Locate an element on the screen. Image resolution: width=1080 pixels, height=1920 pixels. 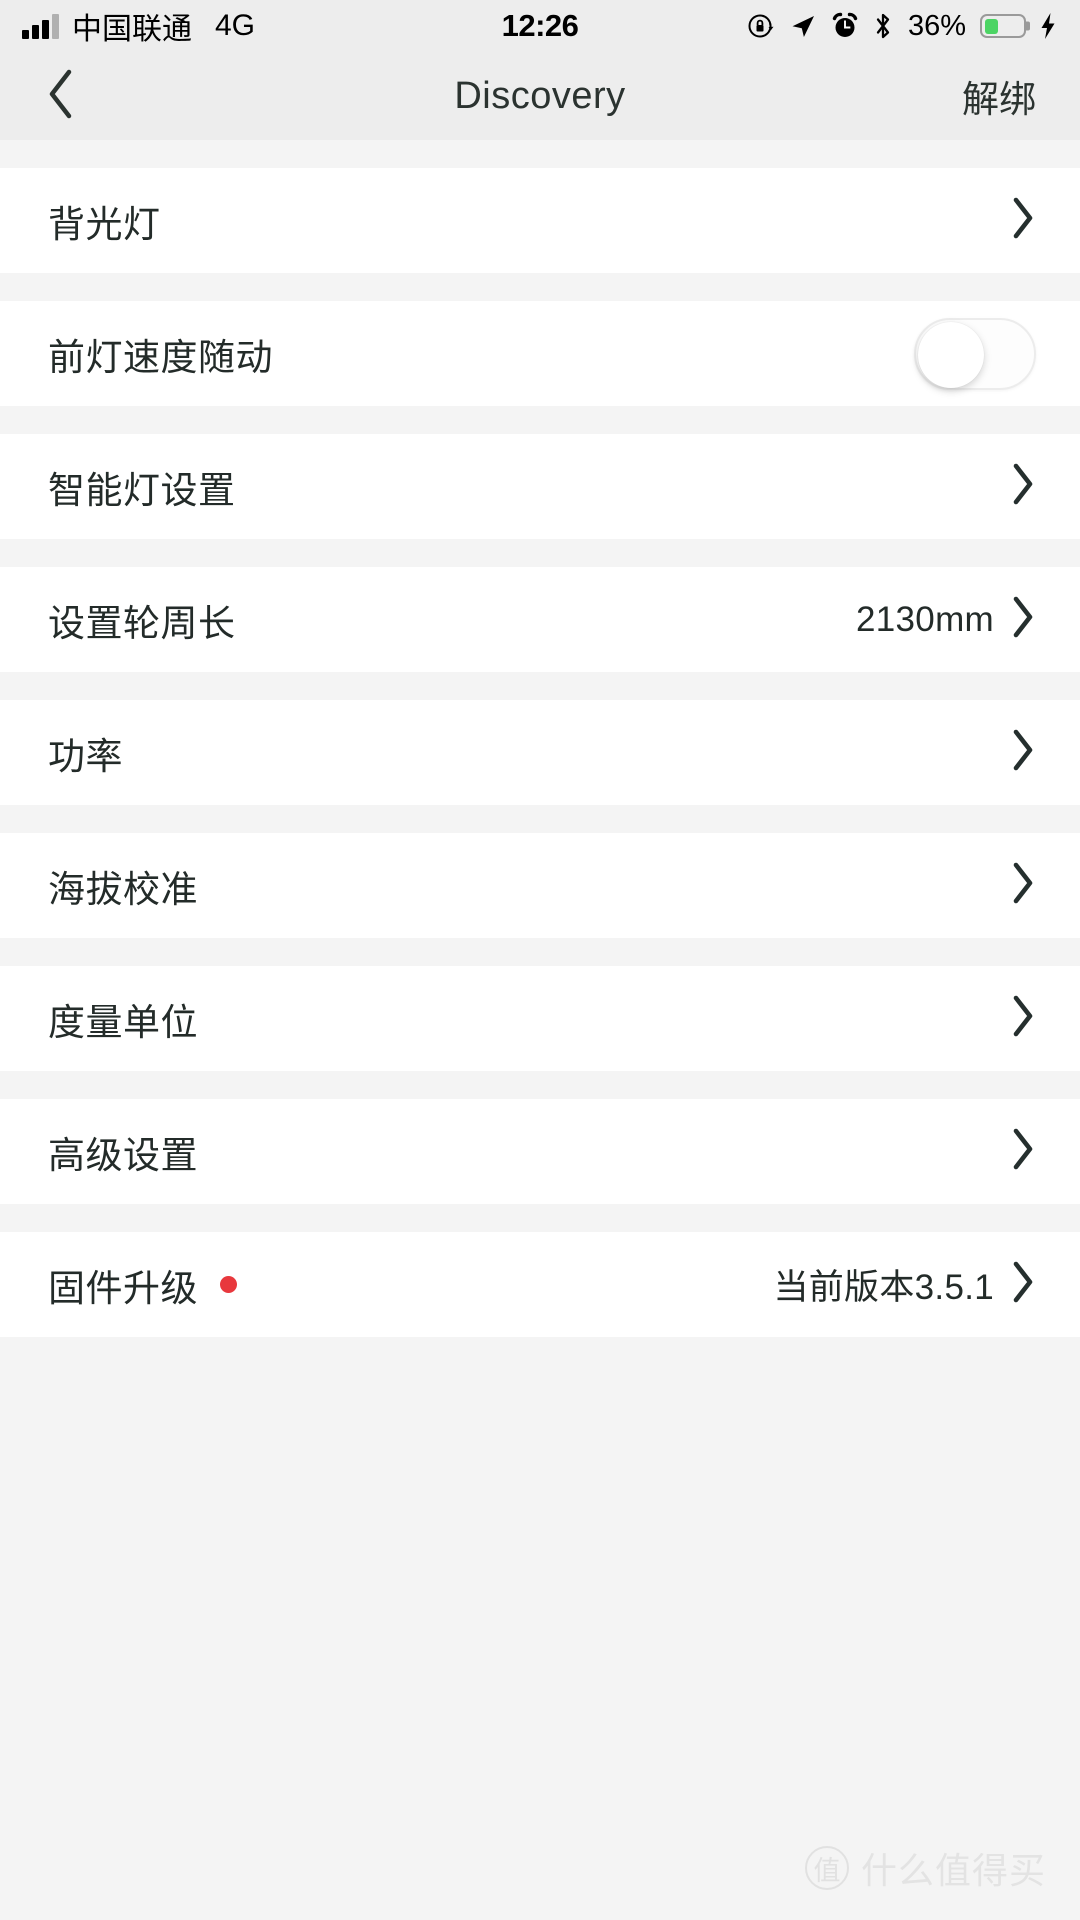
row-label: 前灯速度随动 is located at coordinates (160, 357).